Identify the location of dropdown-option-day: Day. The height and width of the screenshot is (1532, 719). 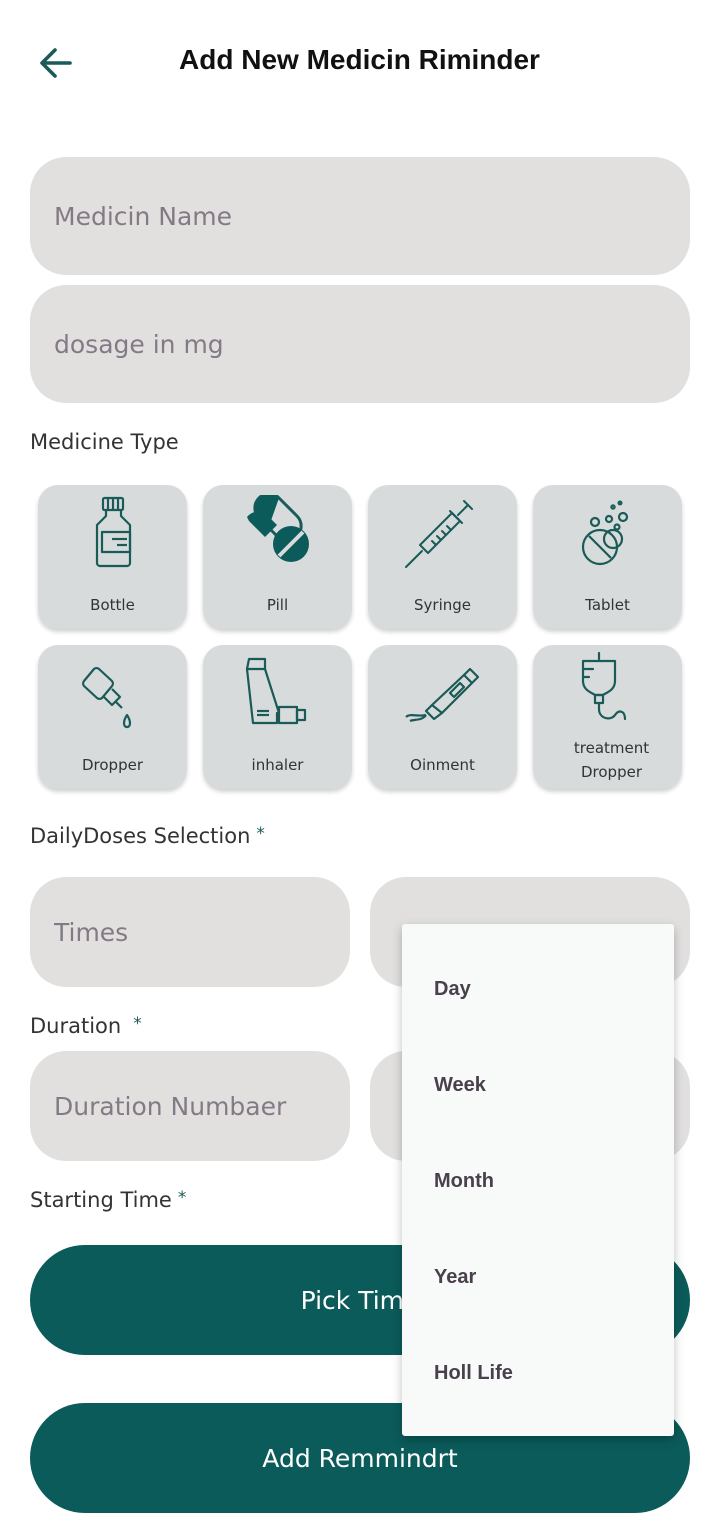
(538, 989).